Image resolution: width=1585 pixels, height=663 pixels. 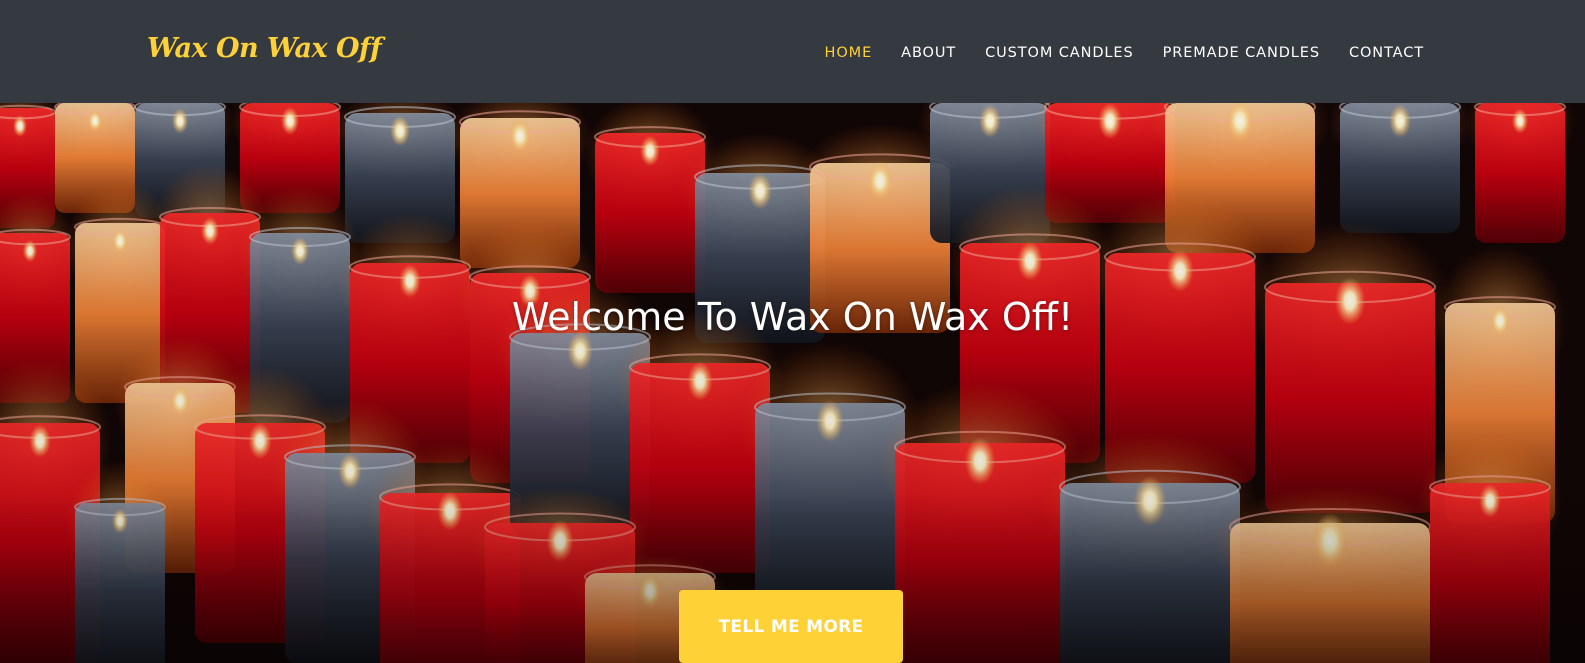 What do you see at coordinates (792, 317) in the screenshot?
I see `hero-title: Welcome To Wax On Wax Off!` at bounding box center [792, 317].